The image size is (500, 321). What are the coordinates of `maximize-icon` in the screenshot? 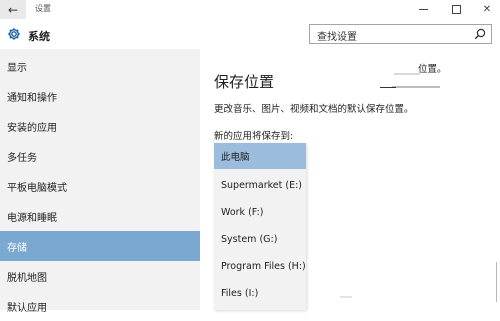 It's located at (456, 9).